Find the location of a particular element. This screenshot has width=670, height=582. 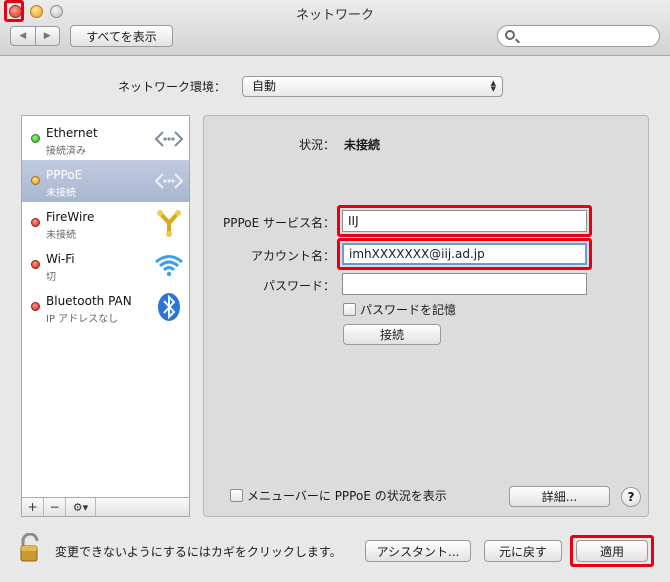

search-icon is located at coordinates (510, 35).